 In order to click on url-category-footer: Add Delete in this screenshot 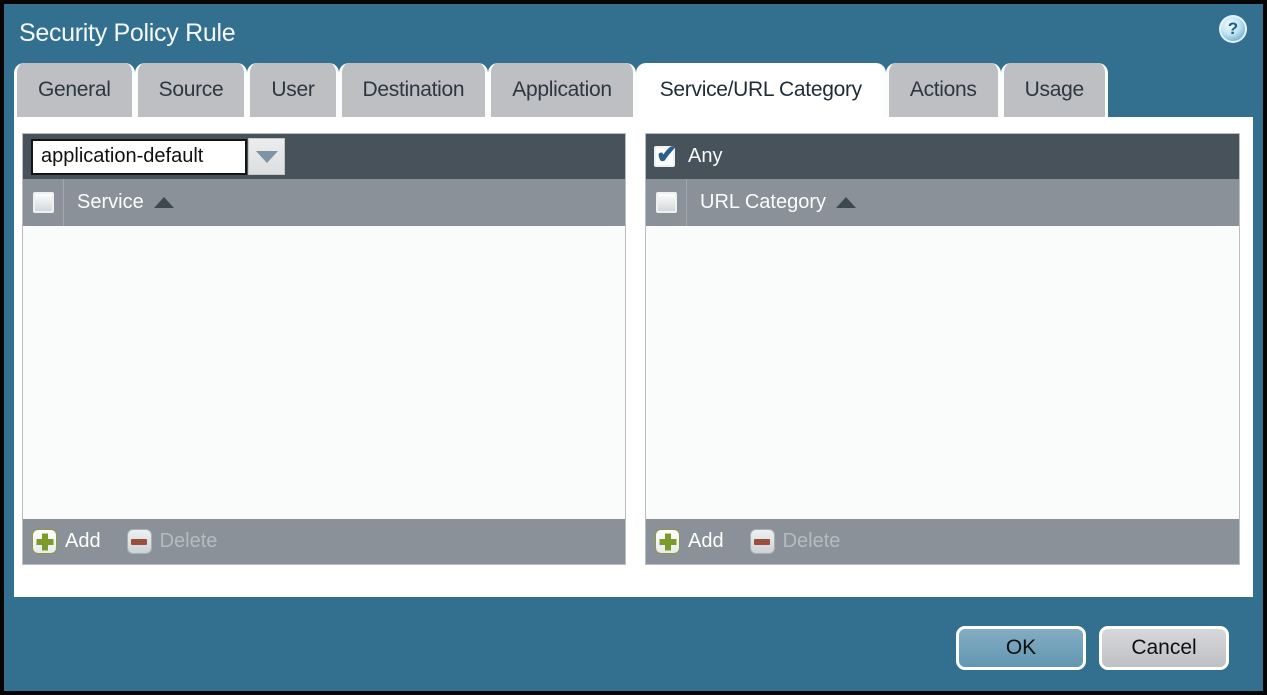, I will do `click(942, 541)`.